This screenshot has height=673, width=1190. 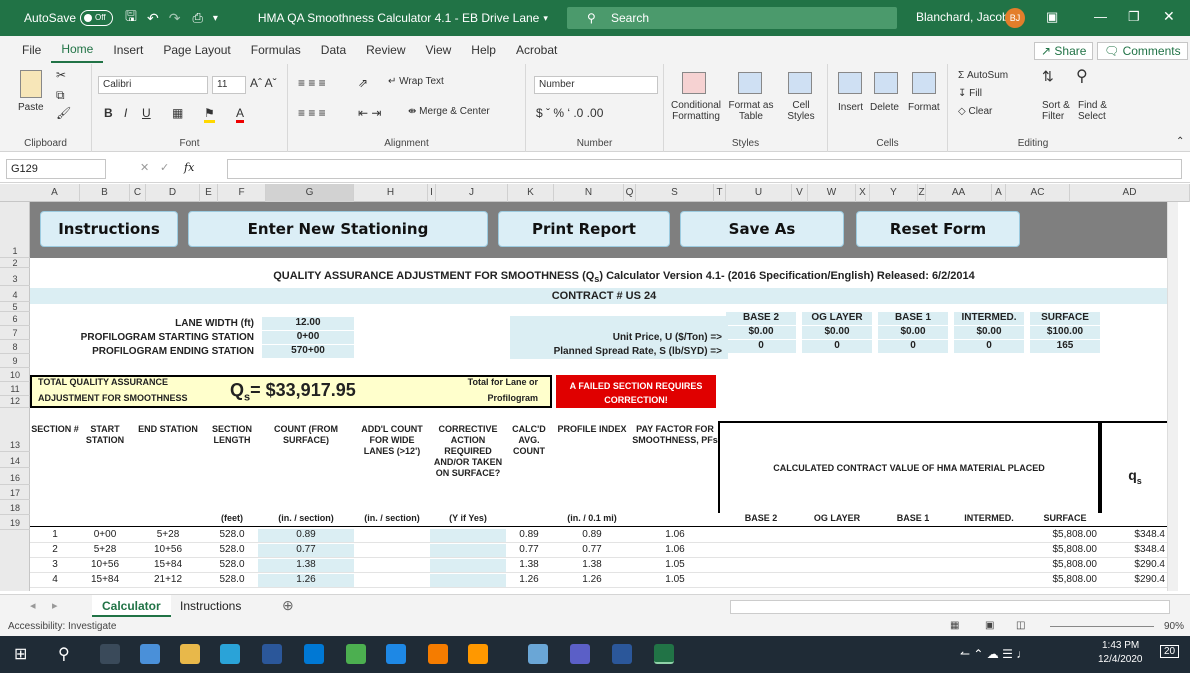 What do you see at coordinates (108, 113) in the screenshot?
I see `bold-icon: B` at bounding box center [108, 113].